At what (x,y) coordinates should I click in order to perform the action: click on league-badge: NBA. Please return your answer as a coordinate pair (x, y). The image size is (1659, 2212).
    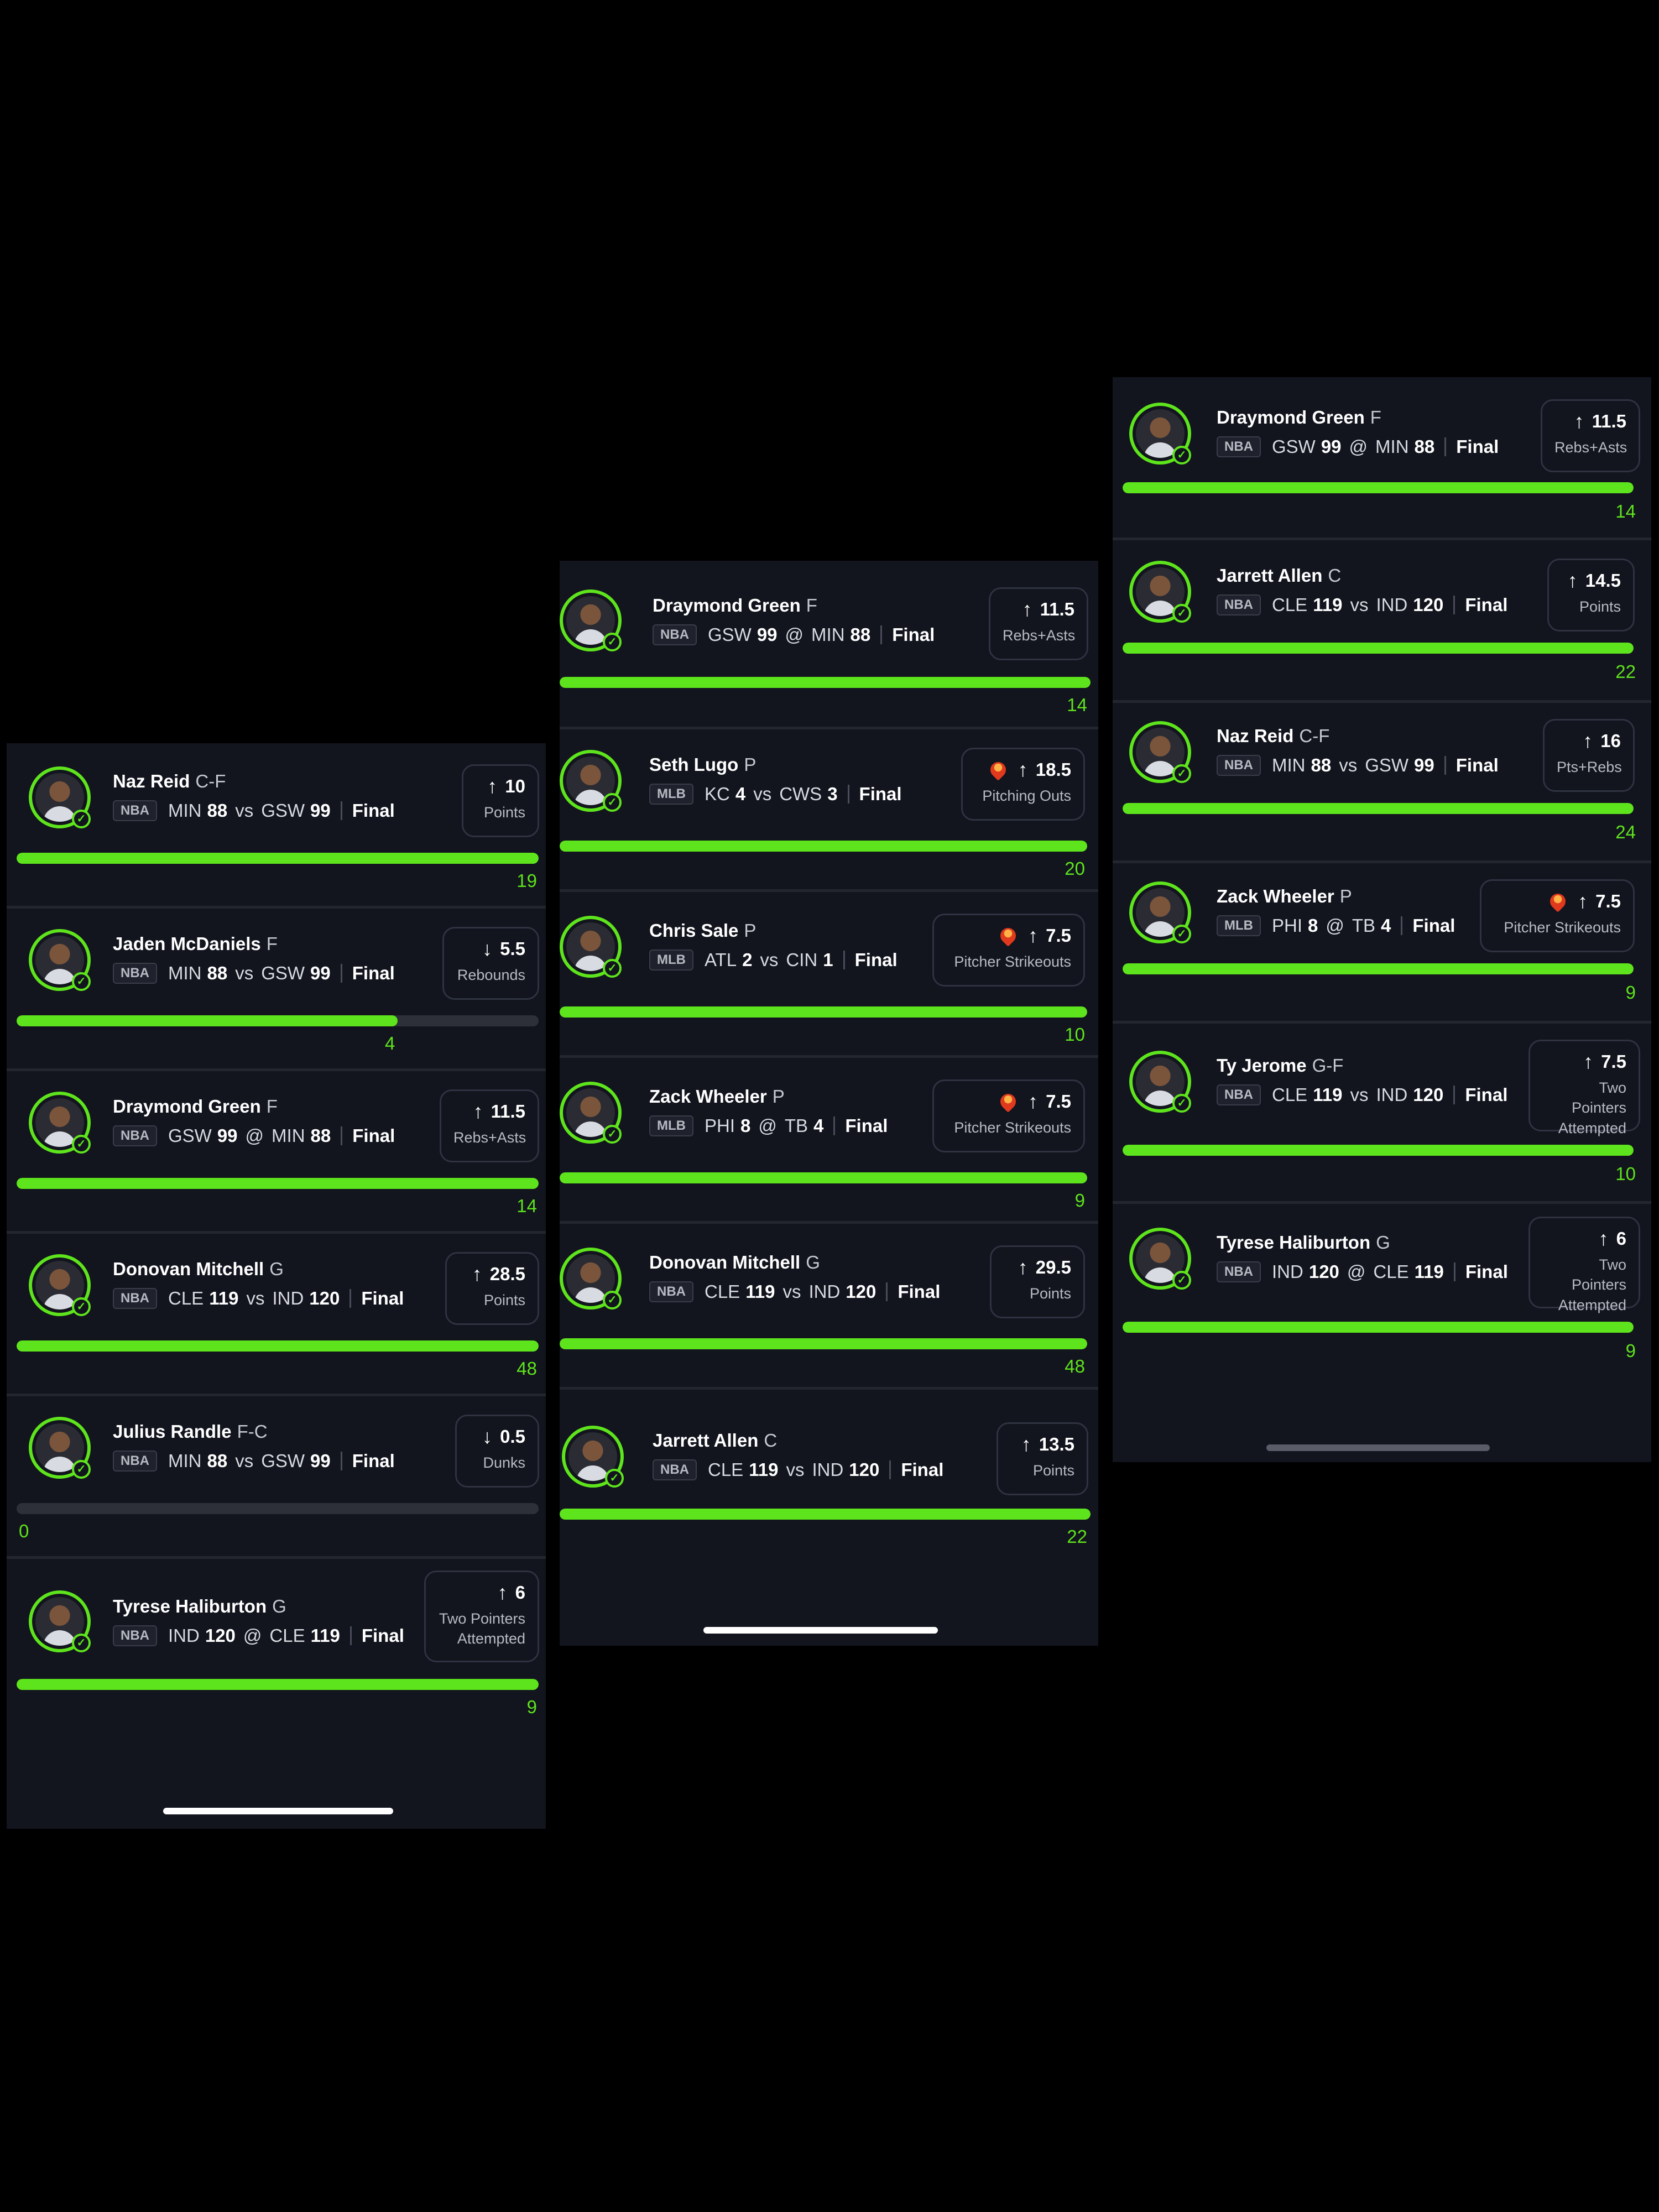
    Looking at the image, I should click on (1239, 604).